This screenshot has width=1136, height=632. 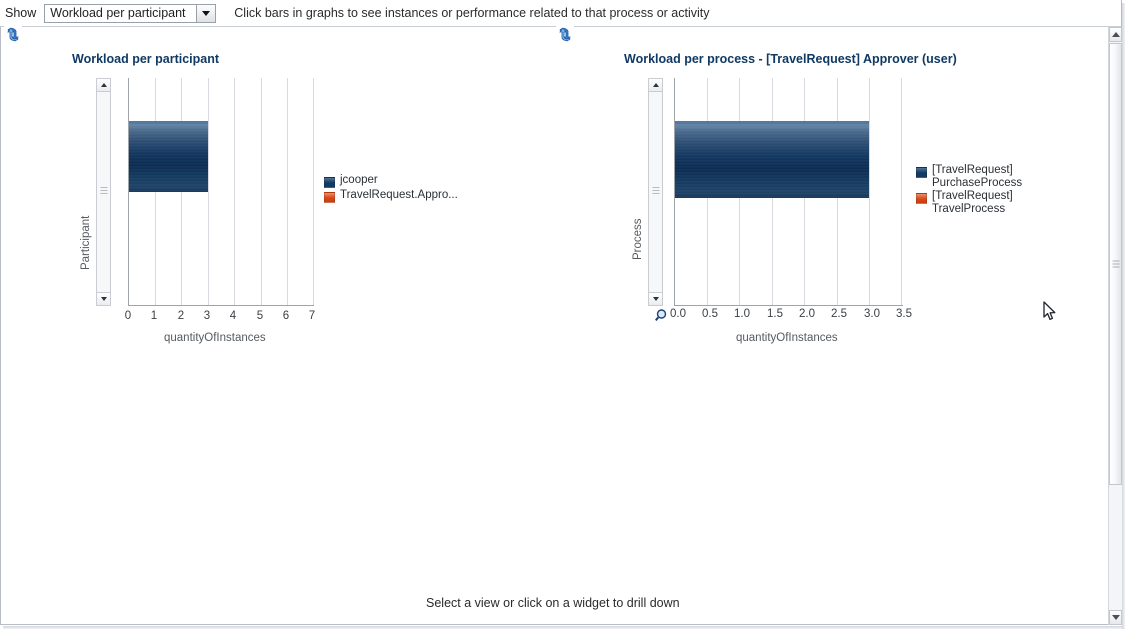 I want to click on window-shadow-bottom, so click(x=564, y=627).